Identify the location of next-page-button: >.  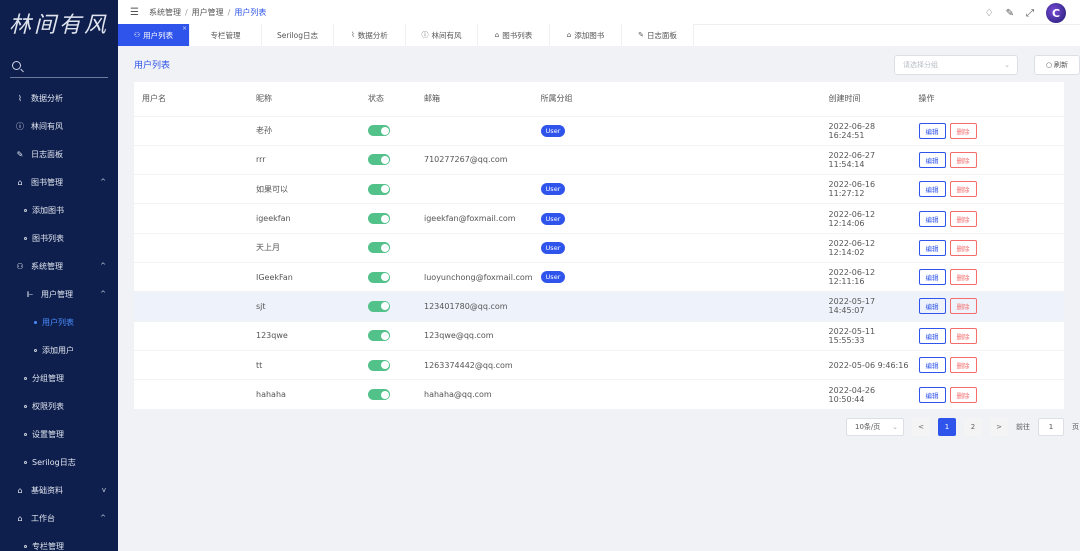
(999, 427).